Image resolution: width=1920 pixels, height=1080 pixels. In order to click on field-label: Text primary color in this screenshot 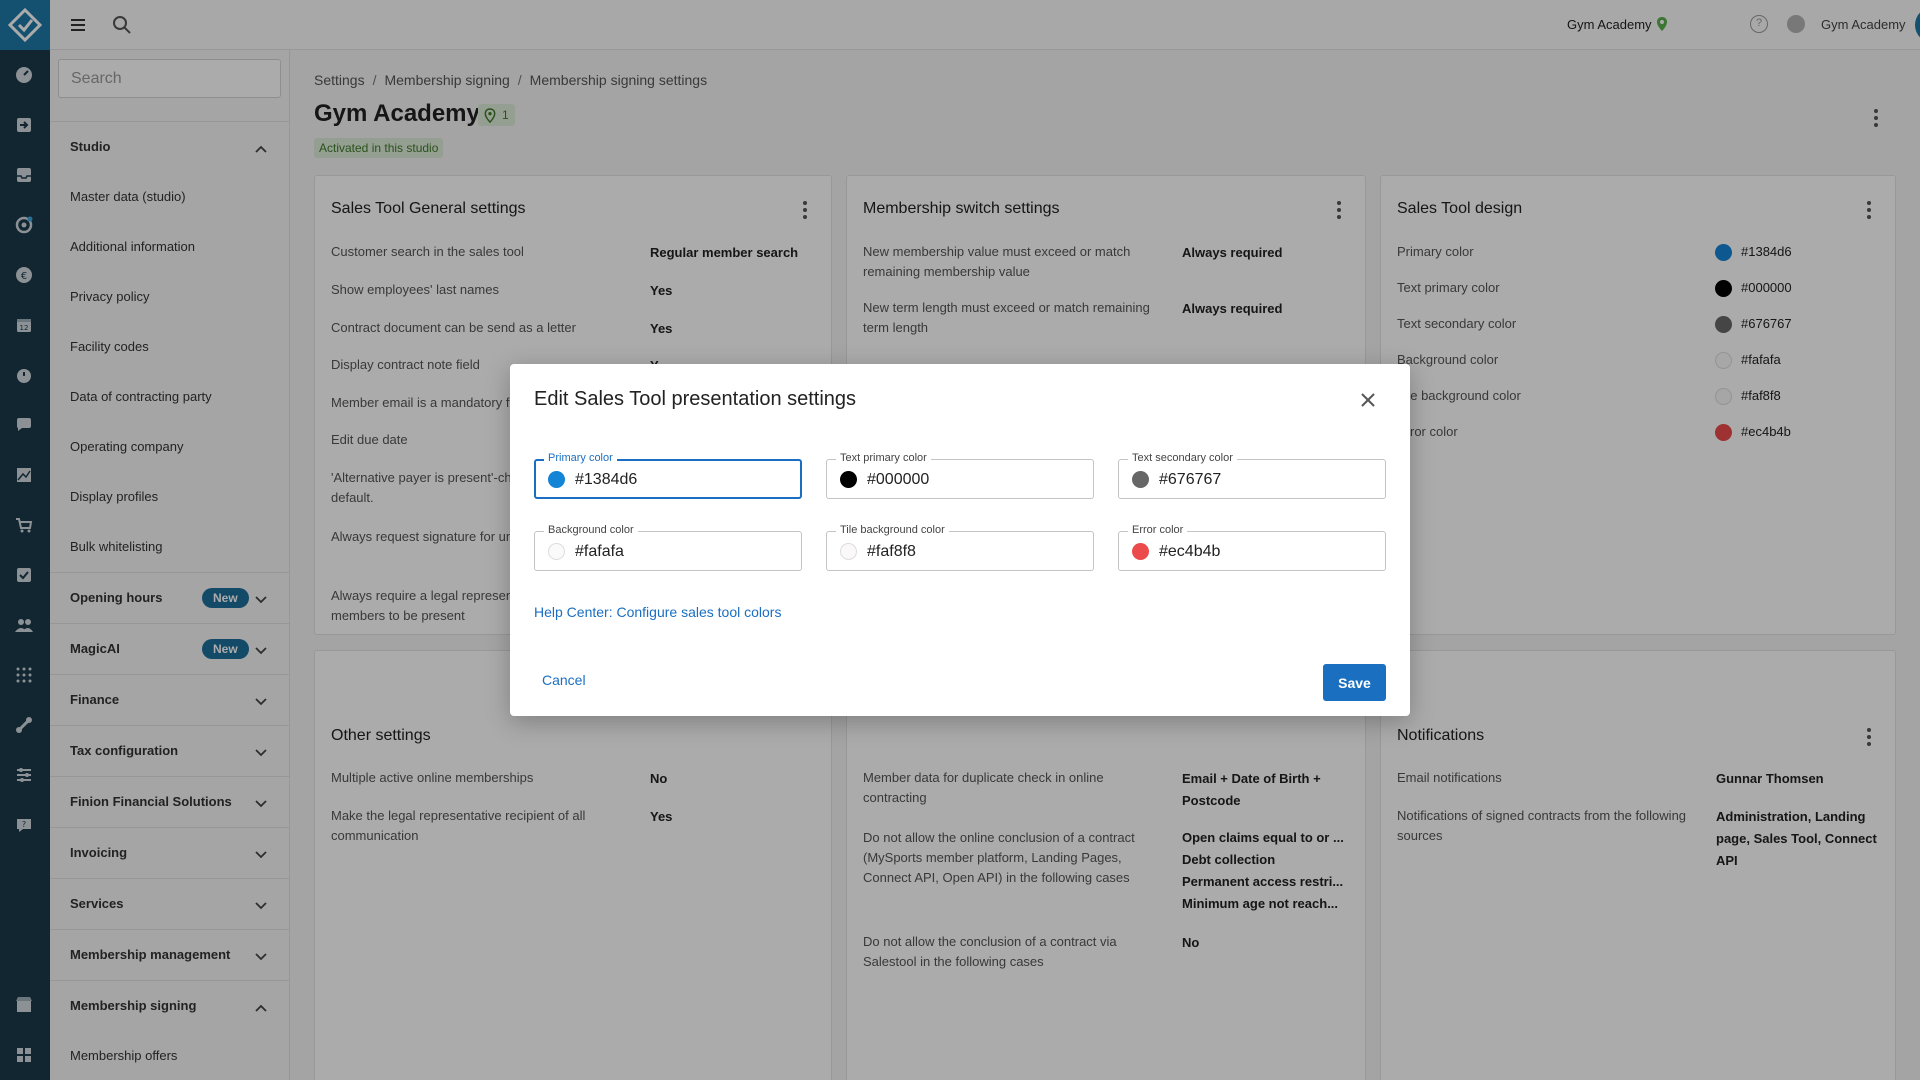, I will do `click(883, 458)`.